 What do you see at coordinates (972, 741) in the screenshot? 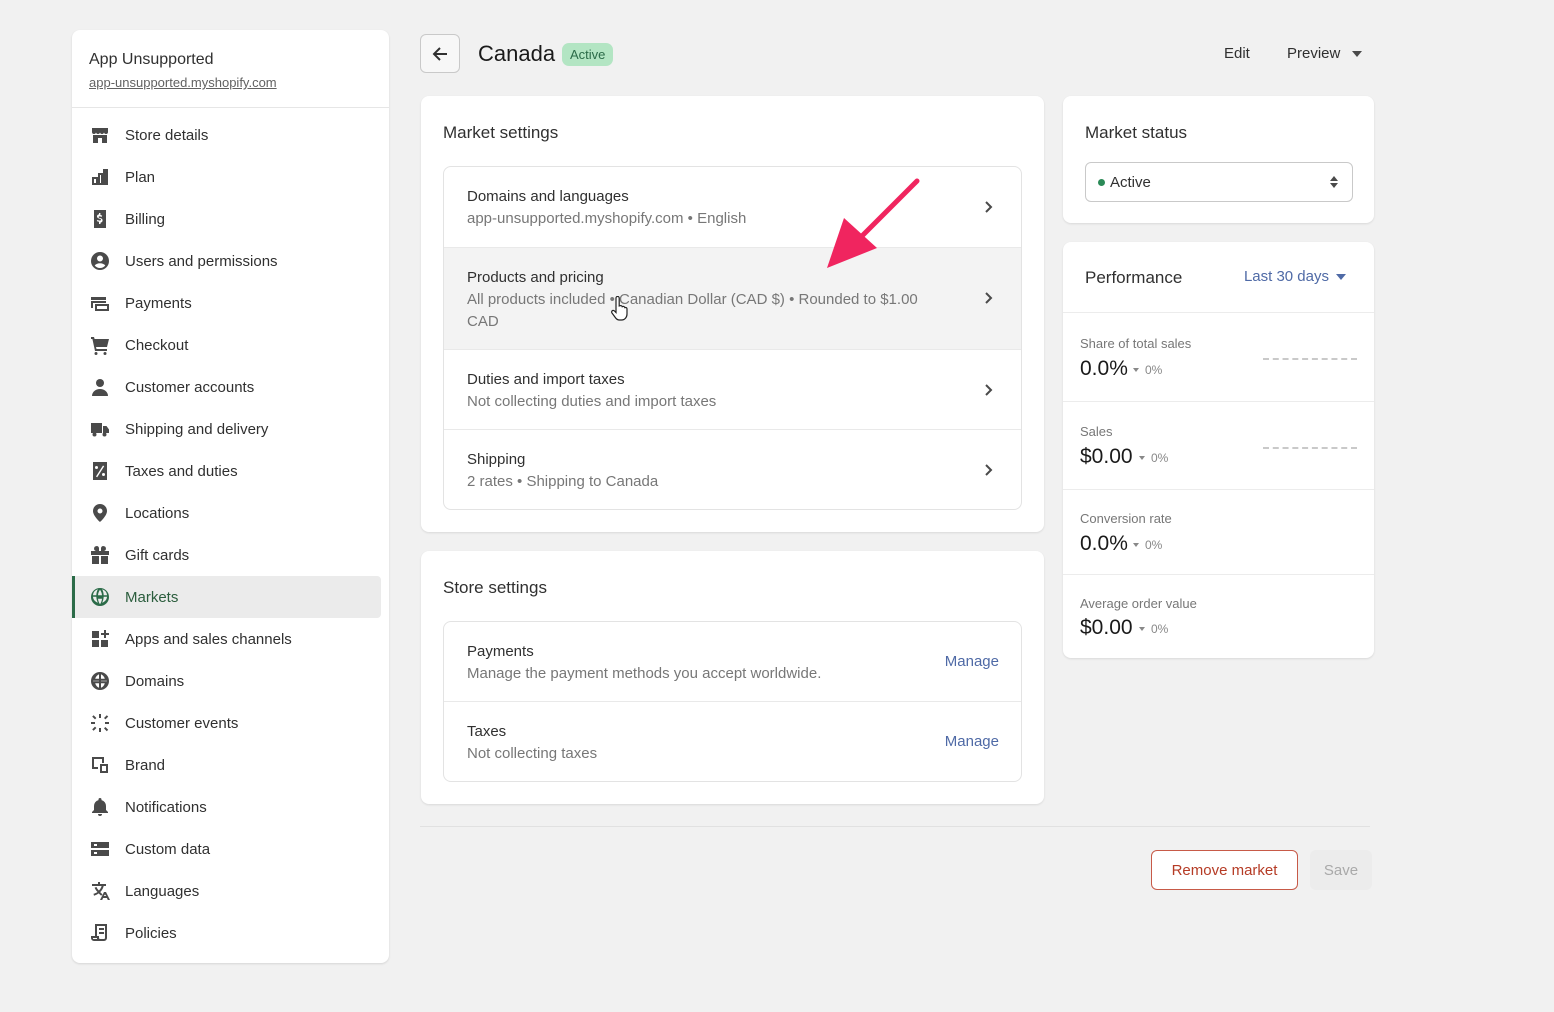
I see `manage-taxes-link: Manage` at bounding box center [972, 741].